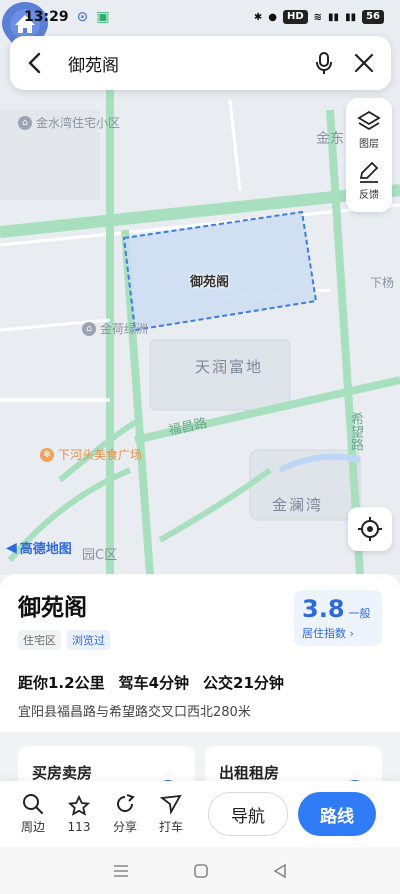 This screenshot has width=400, height=894. I want to click on star-icon, so click(79, 805).